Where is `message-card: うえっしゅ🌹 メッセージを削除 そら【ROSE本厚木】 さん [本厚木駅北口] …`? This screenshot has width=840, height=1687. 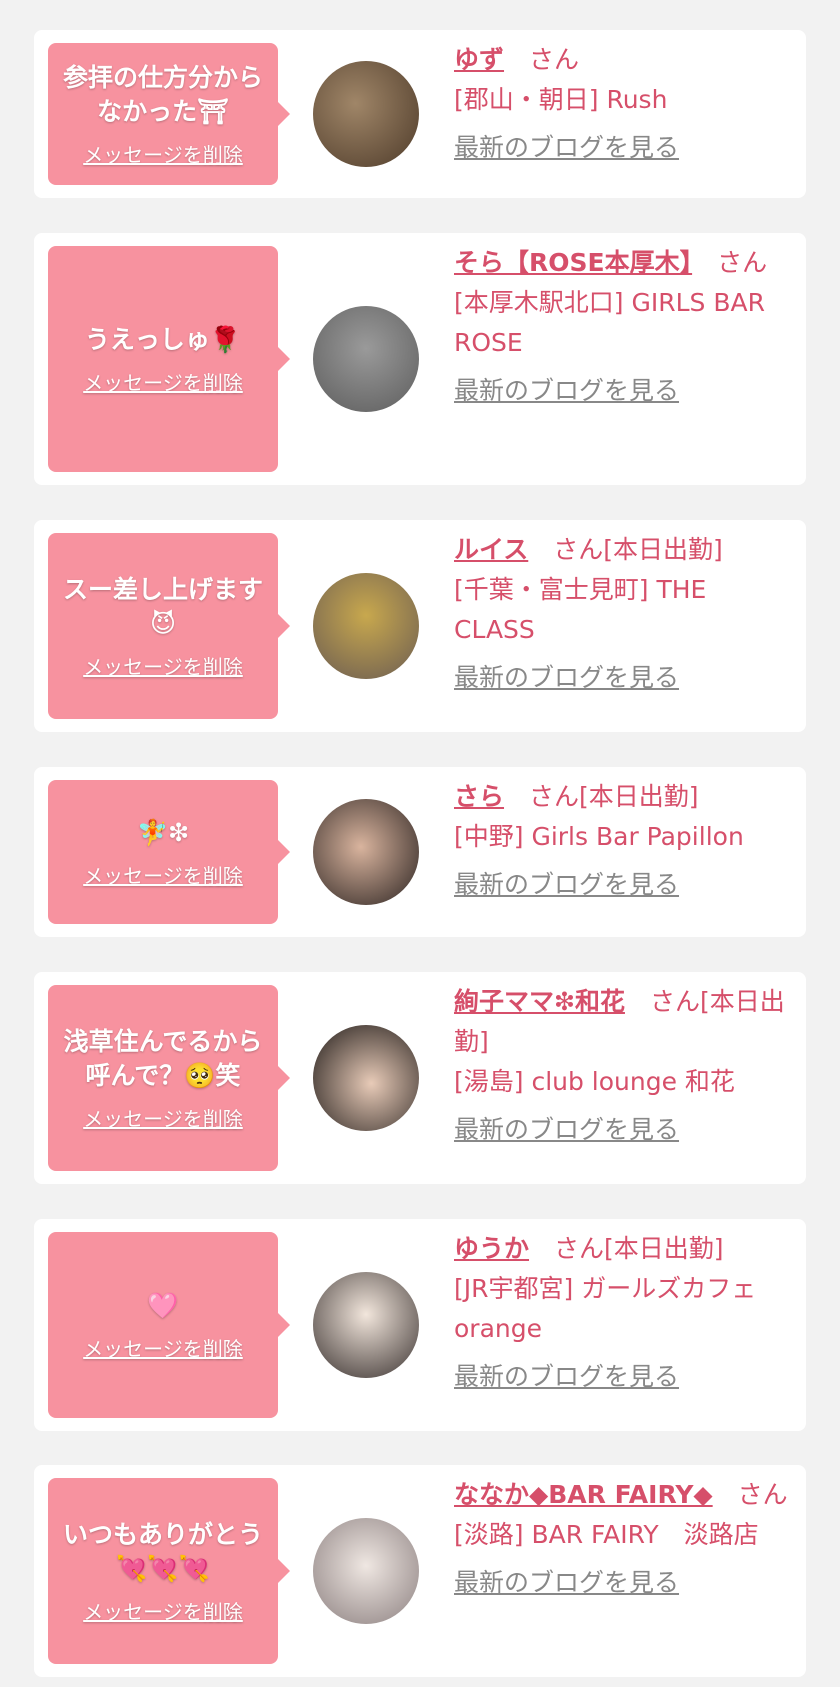 message-card: うえっしゅ🌹 メッセージを削除 そら【ROSE本厚木】 さん [本厚木駅北口] … is located at coordinates (420, 359).